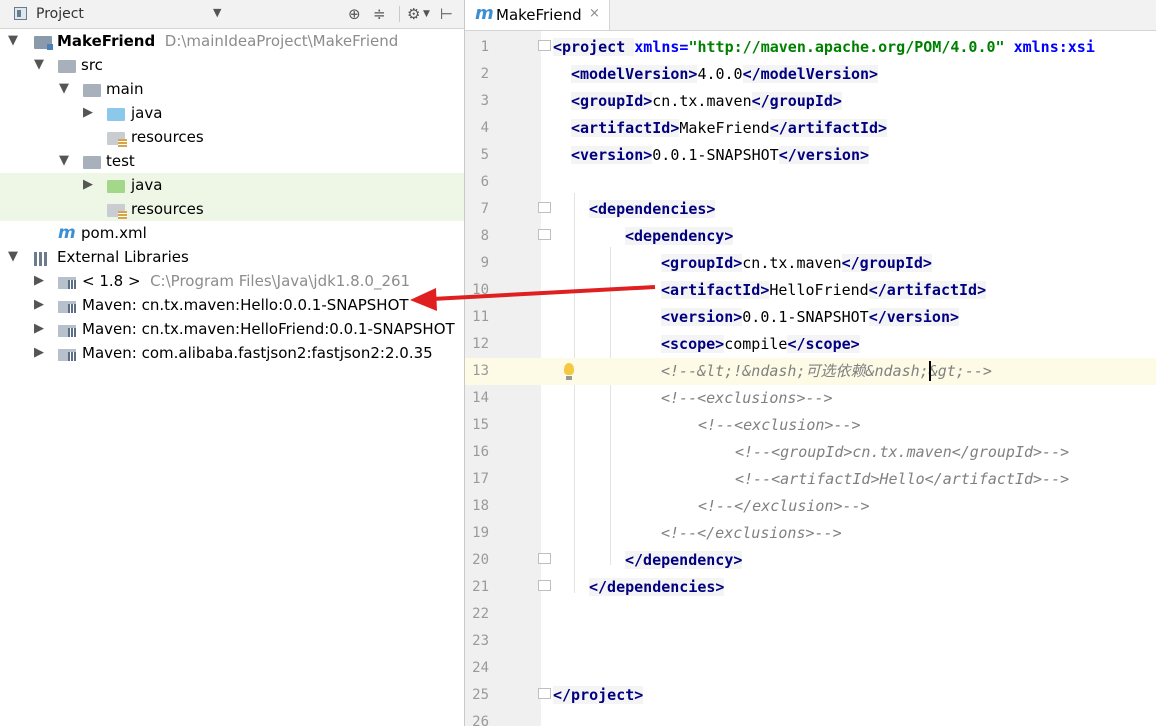  I want to click on code-line: 21 </dependencies>, so click(810, 587).